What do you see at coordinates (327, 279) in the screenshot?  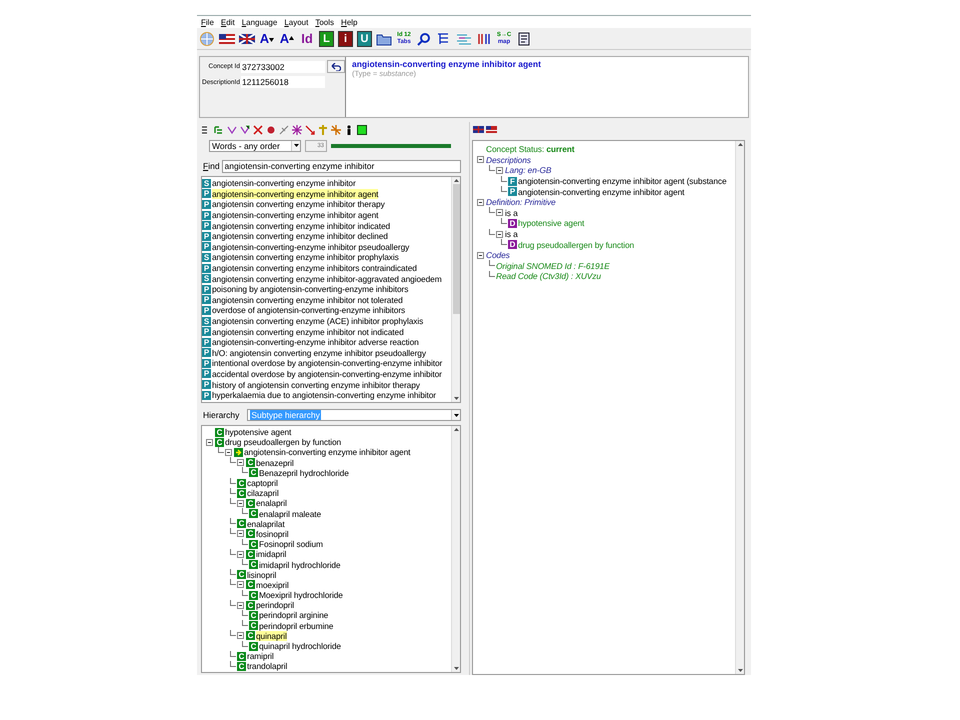 I see `result-item: angiotensin converting enzyme inhibitor-aggravated angioedem` at bounding box center [327, 279].